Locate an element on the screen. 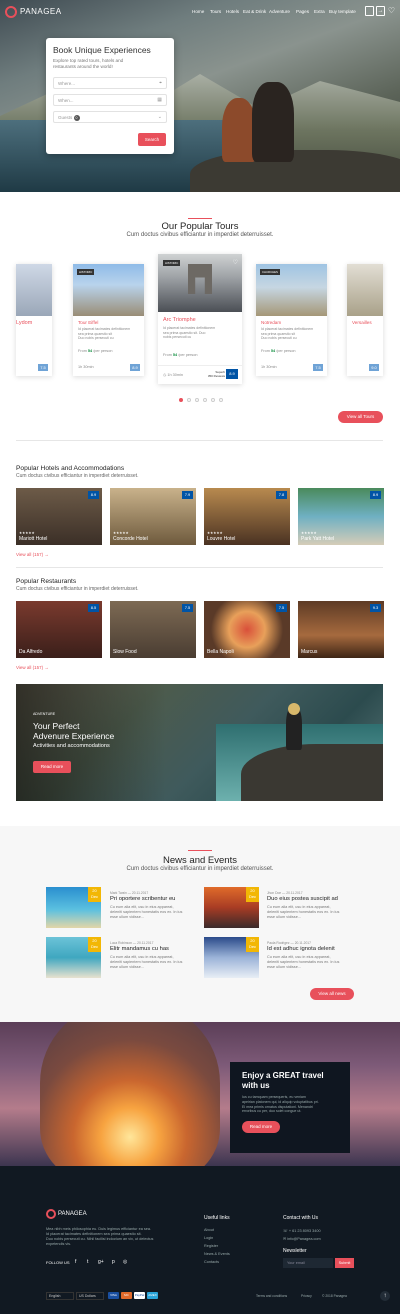 The image size is (400, 1314). login-icon: → is located at coordinates (380, 11).